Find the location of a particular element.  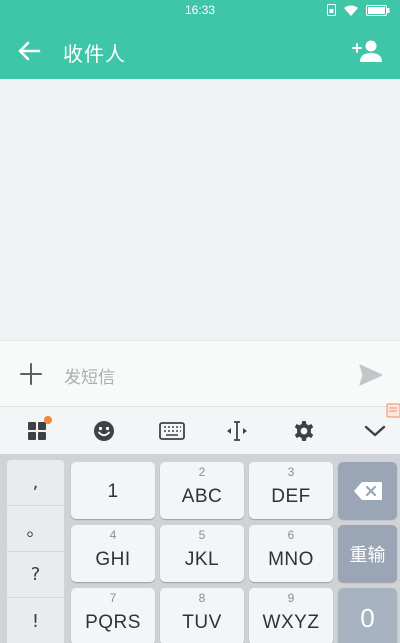

status-icons is located at coordinates (358, 10).